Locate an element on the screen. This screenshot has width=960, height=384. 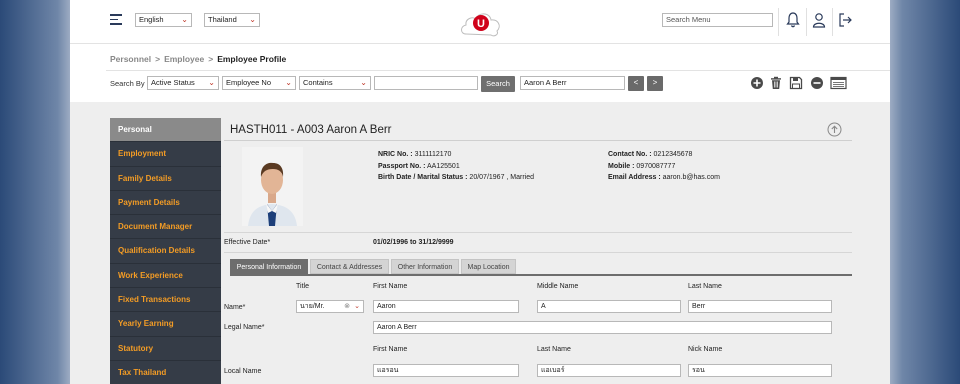
sidebar-item-work-experience: Work Experience is located at coordinates (165, 276).